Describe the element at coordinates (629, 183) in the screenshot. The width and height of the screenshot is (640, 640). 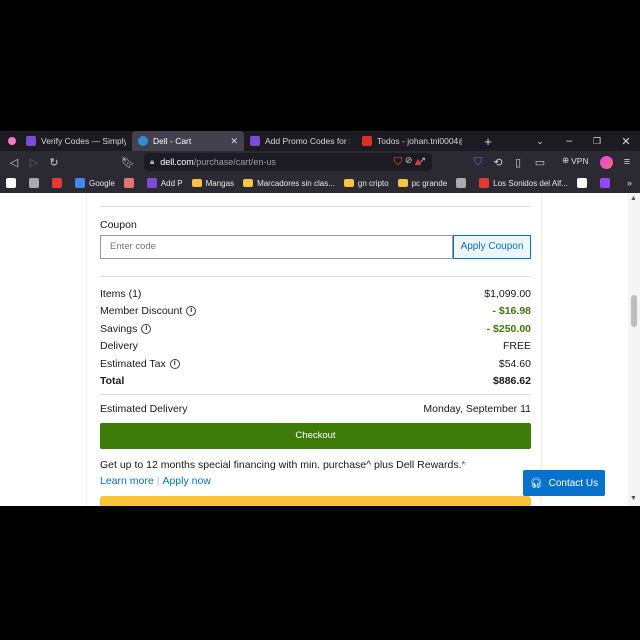
I see `more-bookmarks-icon: »` at that location.